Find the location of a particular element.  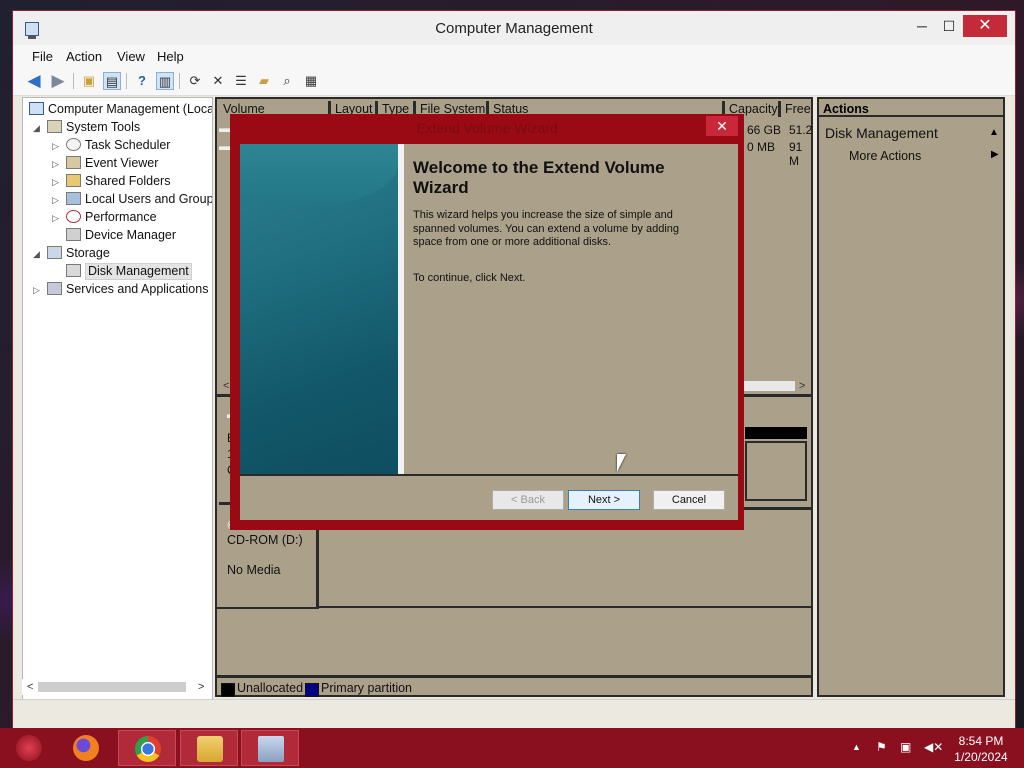

show-hide-action-pane-icon: ▥ is located at coordinates (165, 81).